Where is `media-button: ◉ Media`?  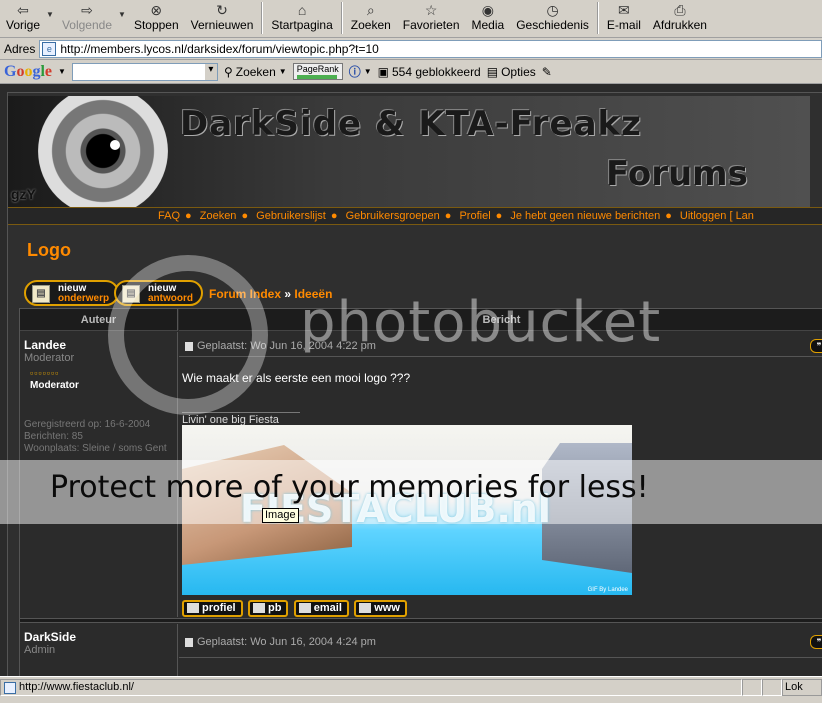 media-button: ◉ Media is located at coordinates (488, 19).